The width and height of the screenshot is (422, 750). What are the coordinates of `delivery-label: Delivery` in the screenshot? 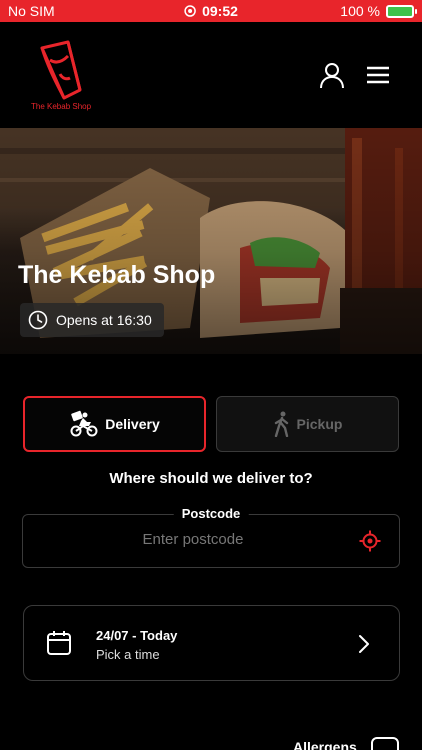 It's located at (132, 424).